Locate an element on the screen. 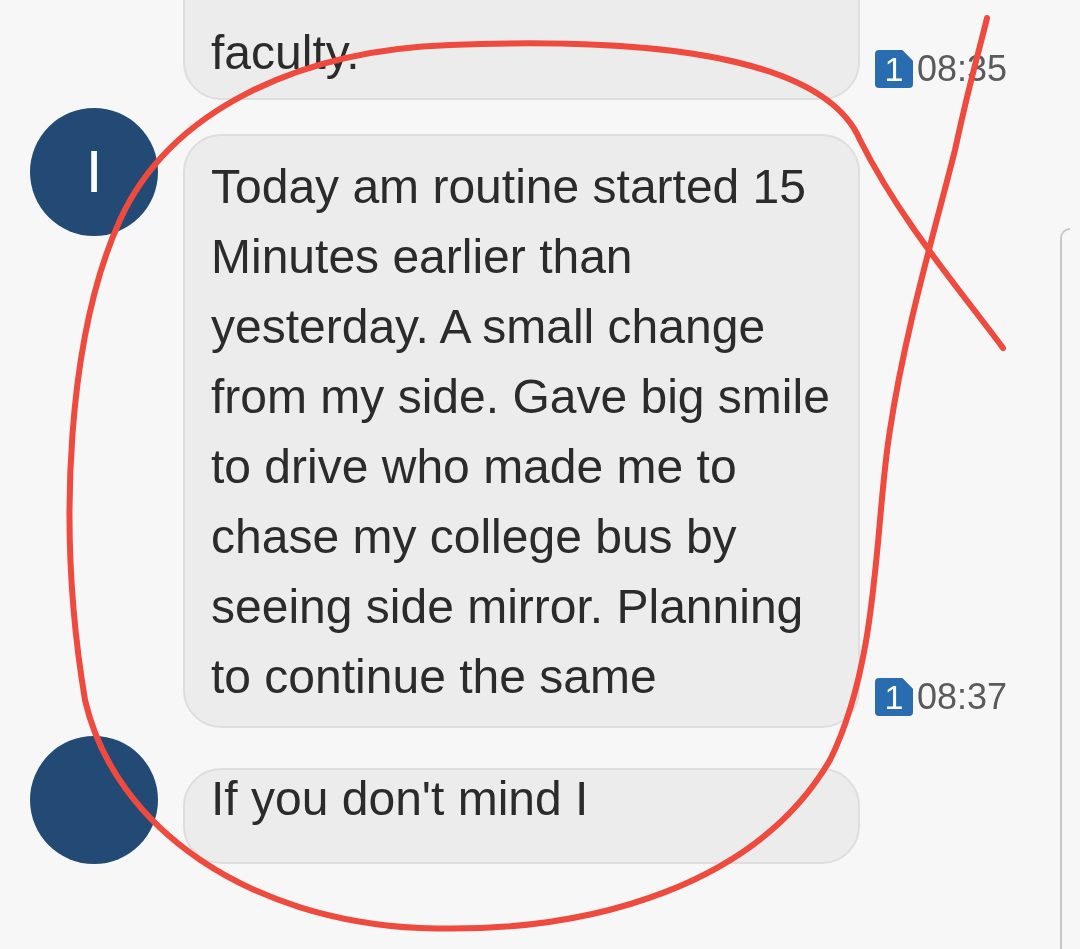 Image resolution: width=1080 pixels, height=949 pixels. message-time: 08:37 is located at coordinates (962, 697).